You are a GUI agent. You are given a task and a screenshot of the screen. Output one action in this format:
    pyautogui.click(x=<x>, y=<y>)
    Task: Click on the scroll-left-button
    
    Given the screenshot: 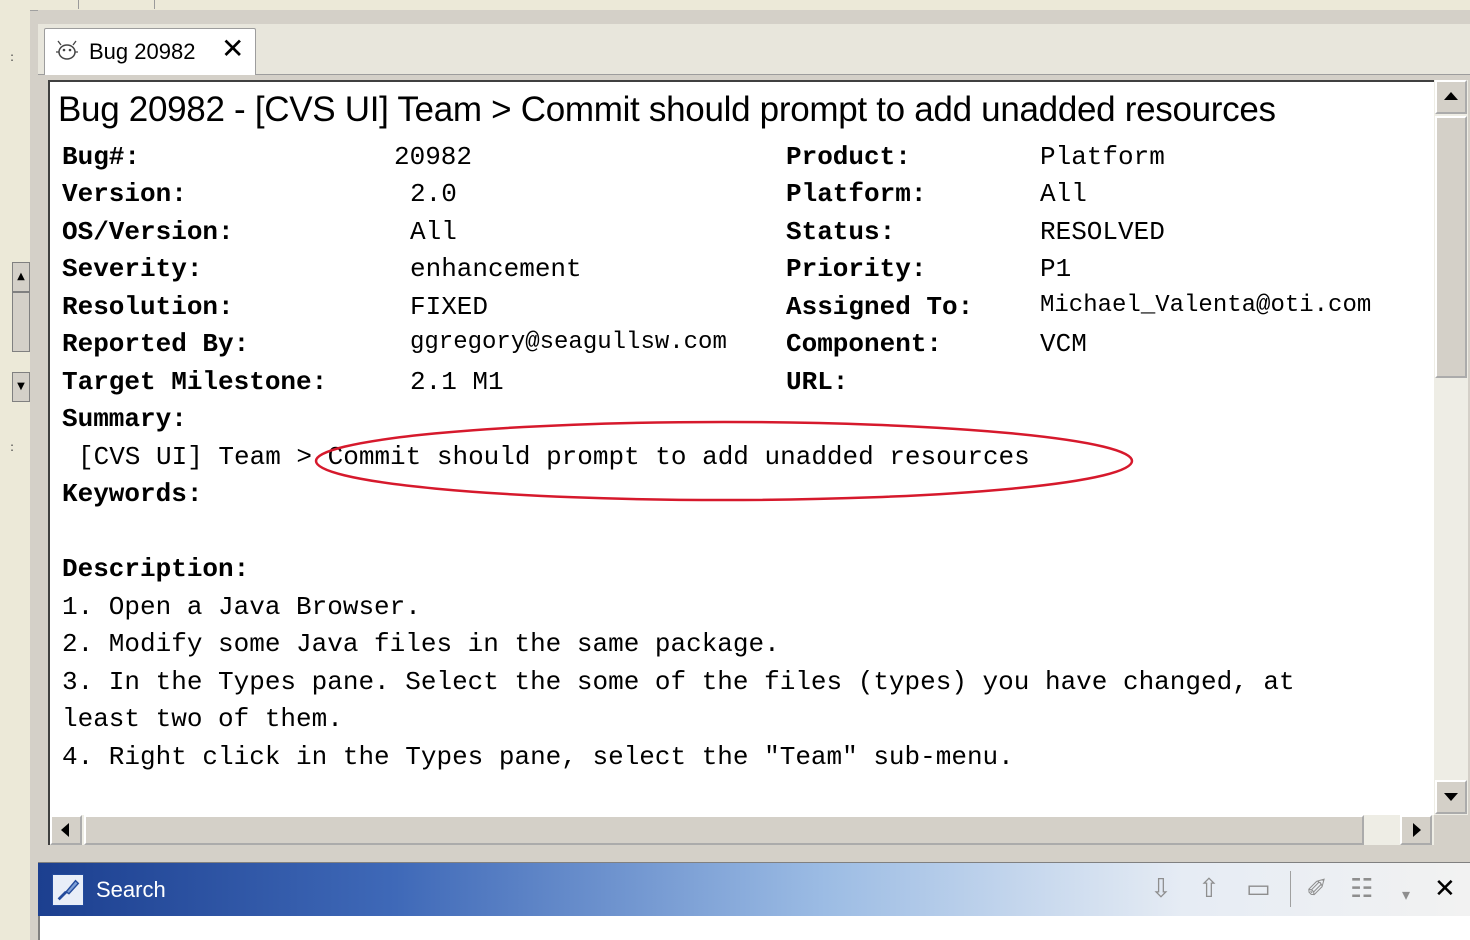 What is the action you would take?
    pyautogui.click(x=66, y=830)
    